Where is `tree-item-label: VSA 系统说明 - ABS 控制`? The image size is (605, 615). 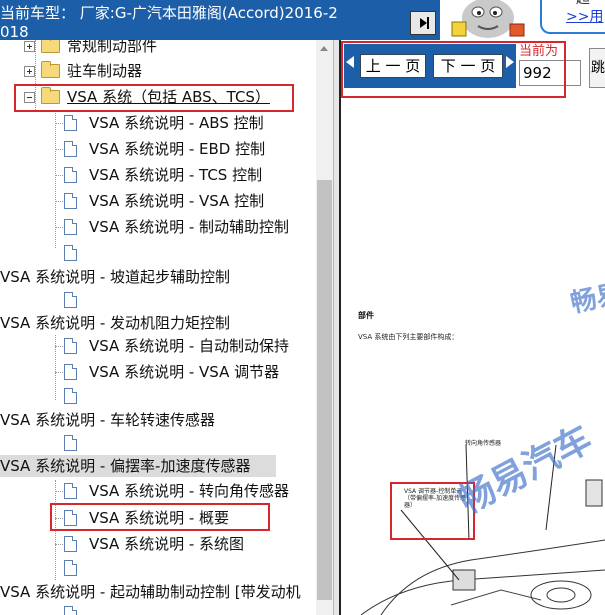 tree-item-label: VSA 系统说明 - ABS 控制 is located at coordinates (176, 123).